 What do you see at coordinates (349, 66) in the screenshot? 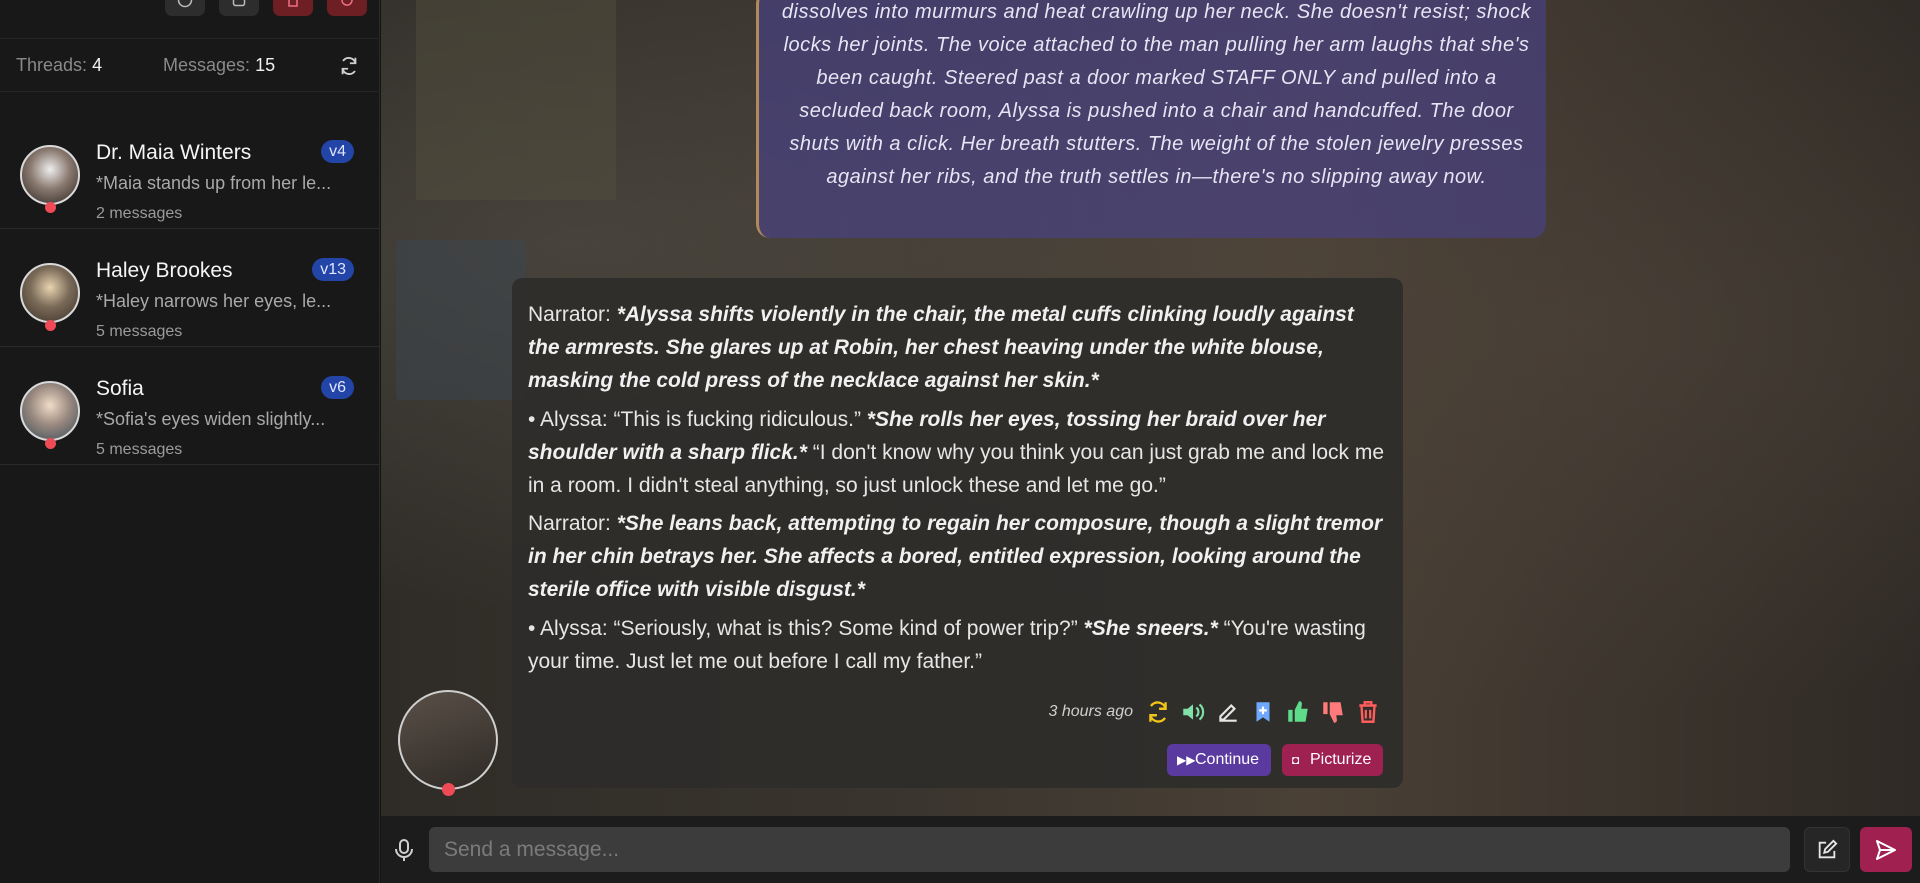
I see `refresh-icon` at bounding box center [349, 66].